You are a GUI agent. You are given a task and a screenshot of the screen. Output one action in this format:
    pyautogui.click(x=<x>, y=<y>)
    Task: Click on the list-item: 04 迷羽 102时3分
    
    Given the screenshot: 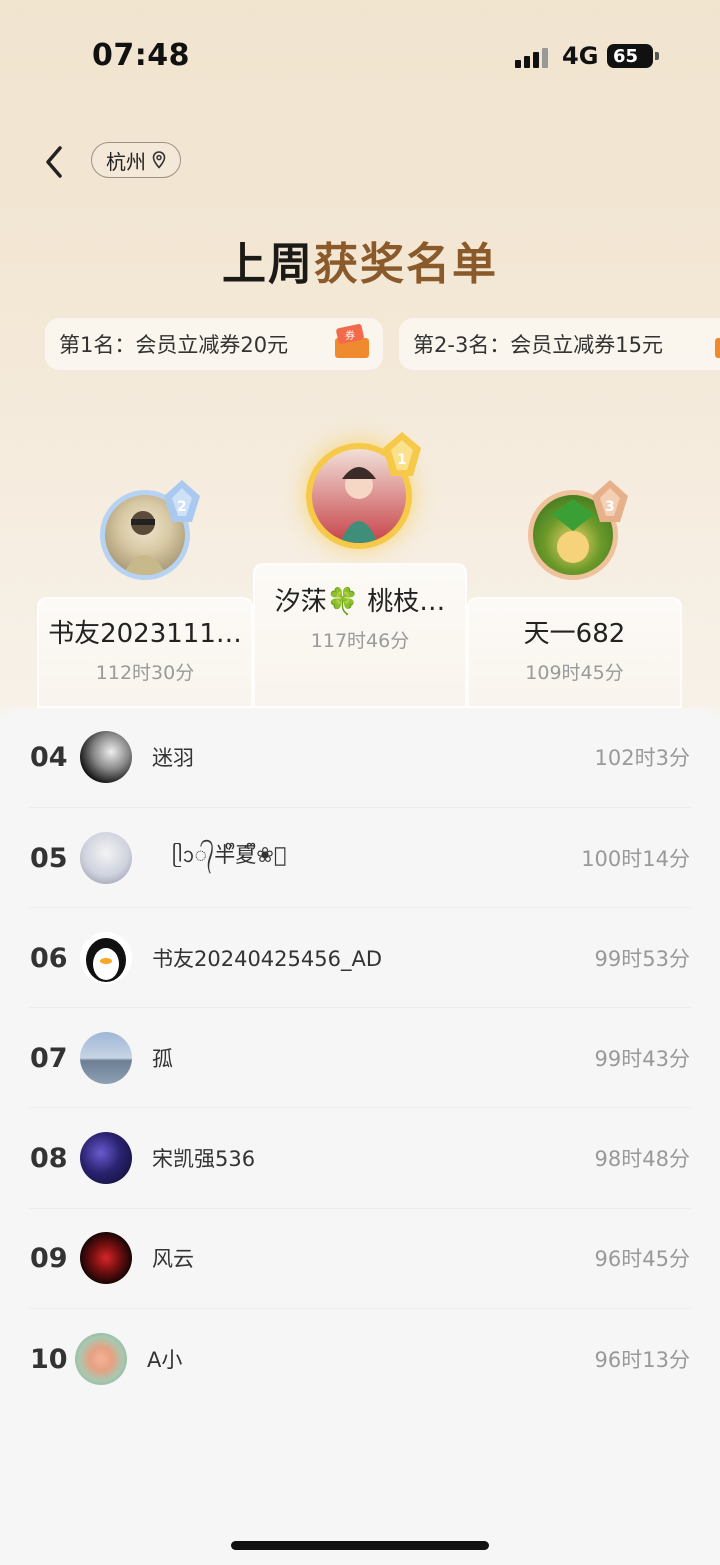 What is the action you would take?
    pyautogui.click(x=360, y=757)
    